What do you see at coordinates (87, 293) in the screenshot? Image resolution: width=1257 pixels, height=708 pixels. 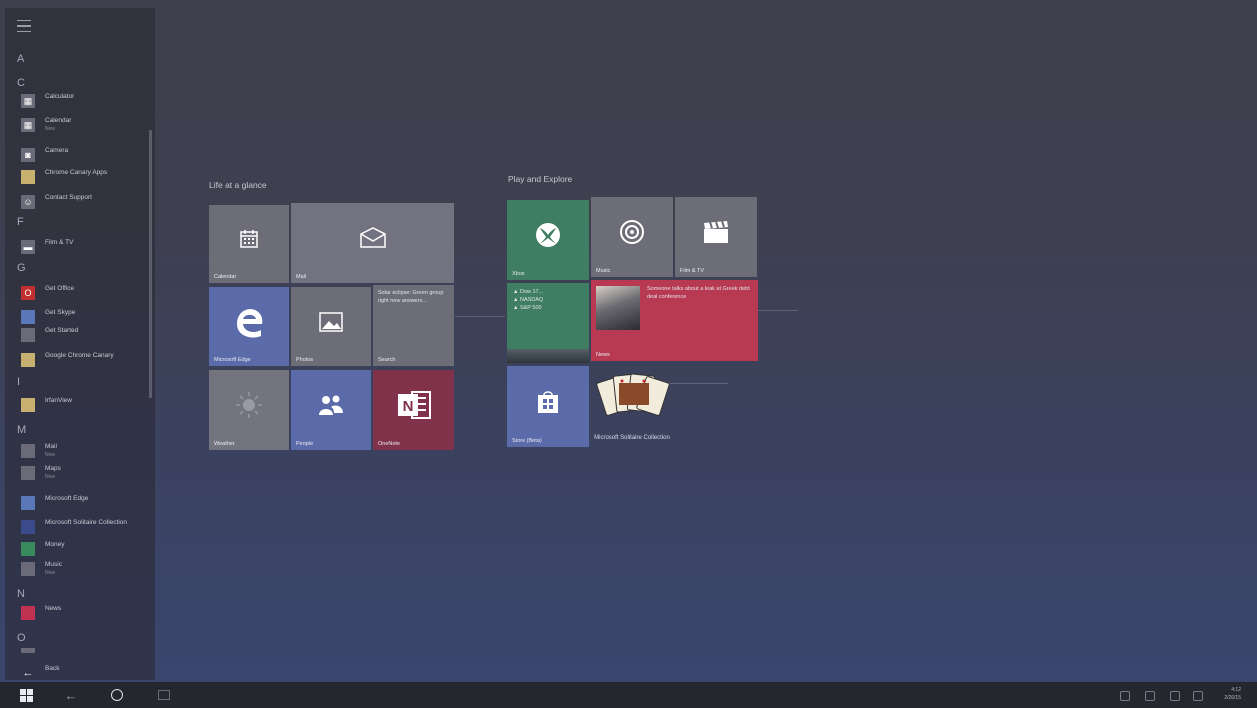 I see `app-item-get-office: O Get Office` at bounding box center [87, 293].